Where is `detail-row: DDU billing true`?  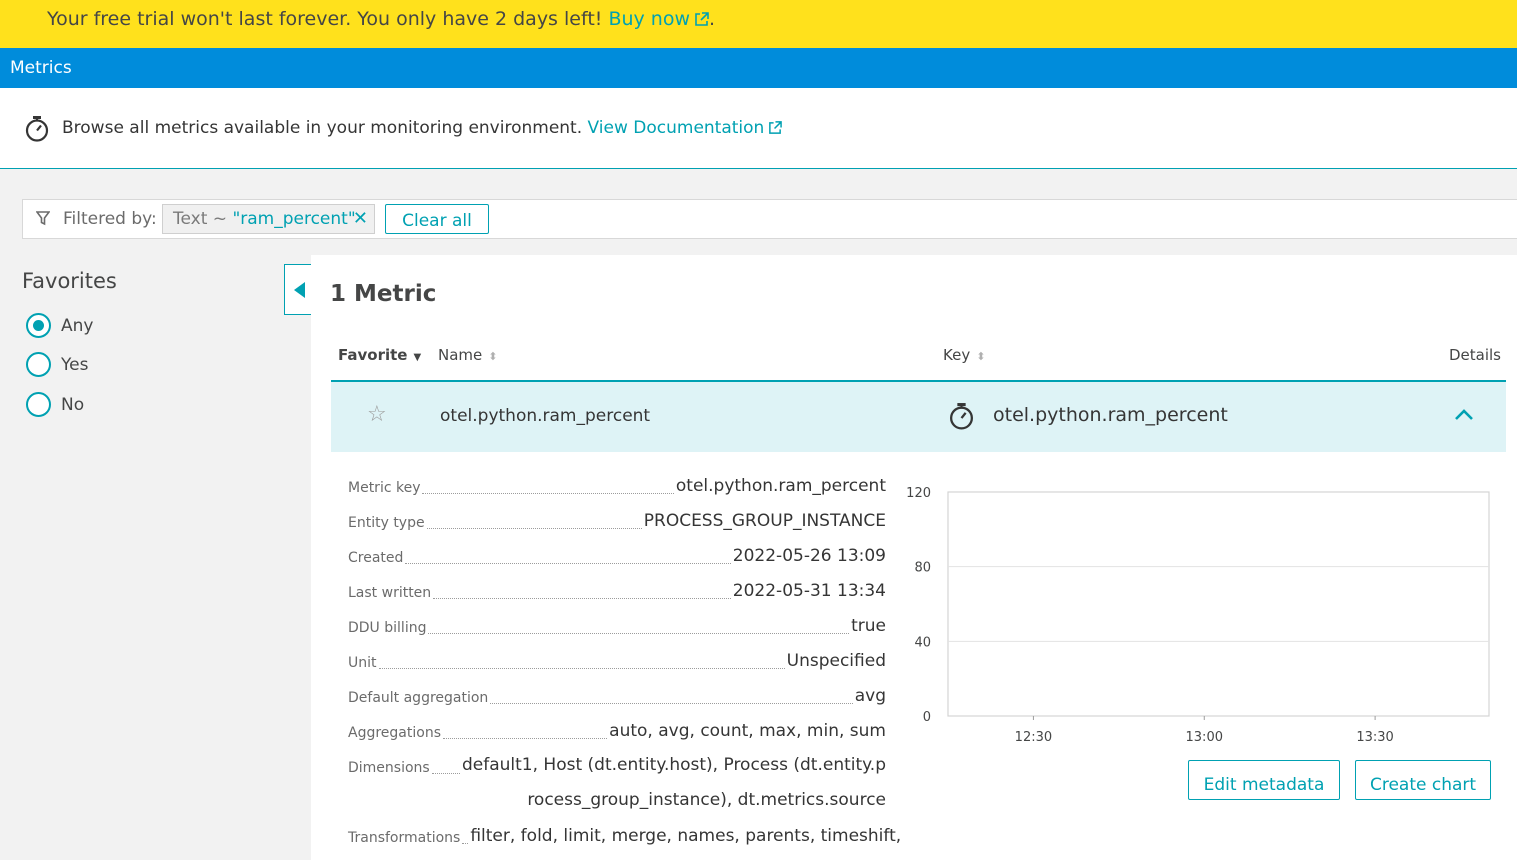
detail-row: DDU billing true is located at coordinates (617, 633).